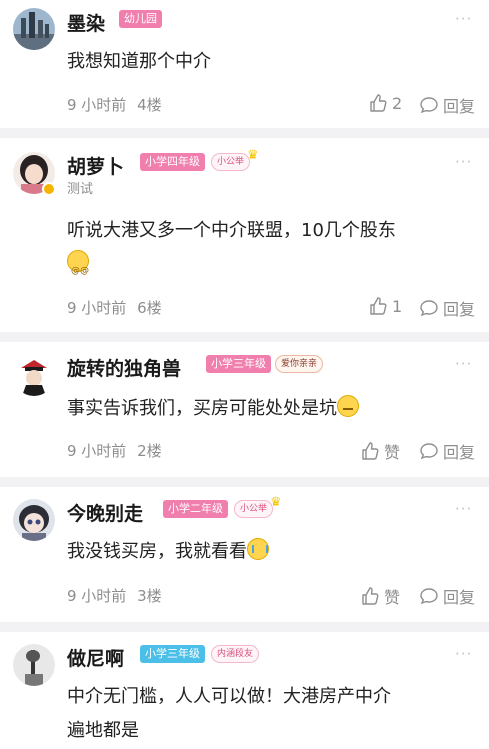 The height and width of the screenshot is (749, 489). I want to click on comment-text: 事实告诉我们，买房可能处处是坑, so click(272, 409).